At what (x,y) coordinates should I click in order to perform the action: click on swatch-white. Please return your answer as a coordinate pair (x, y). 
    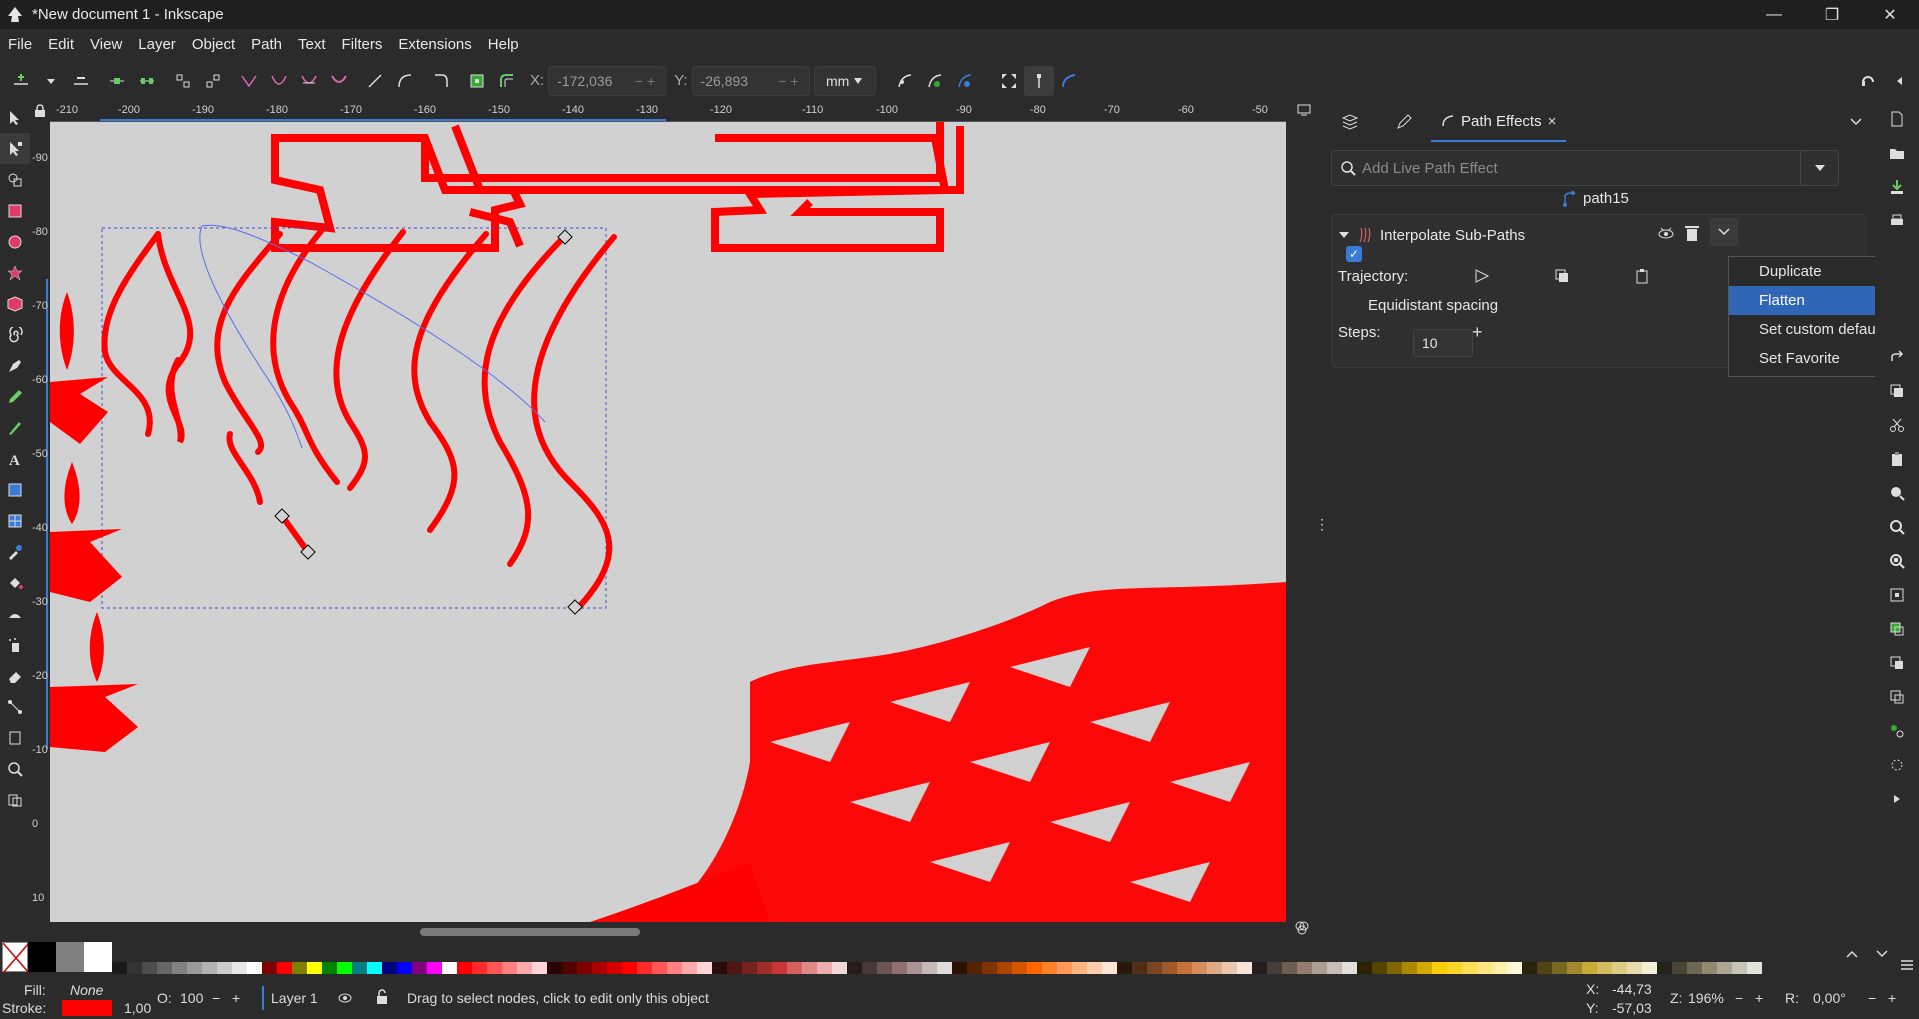
    Looking at the image, I should click on (98, 957).